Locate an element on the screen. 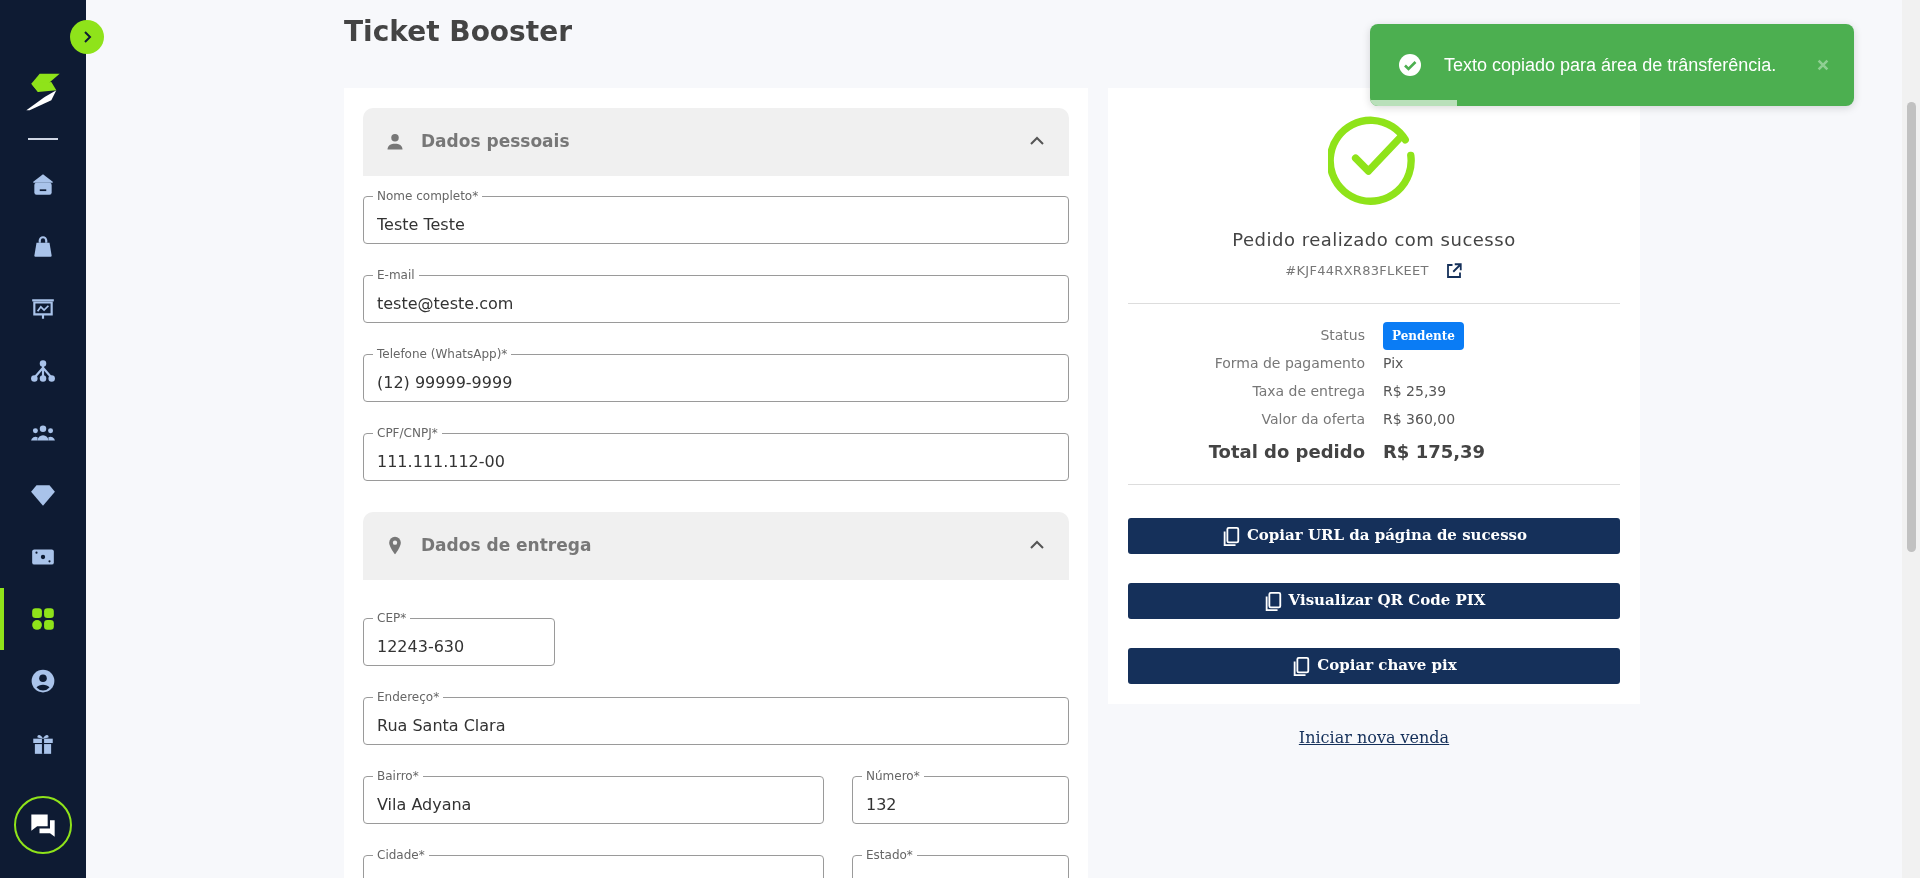  section-header: Dados de entrega is located at coordinates (716, 546).